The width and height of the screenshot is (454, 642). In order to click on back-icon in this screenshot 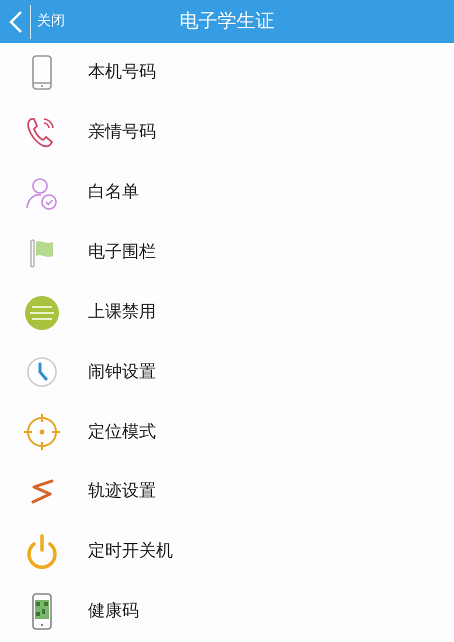, I will do `click(16, 22)`.